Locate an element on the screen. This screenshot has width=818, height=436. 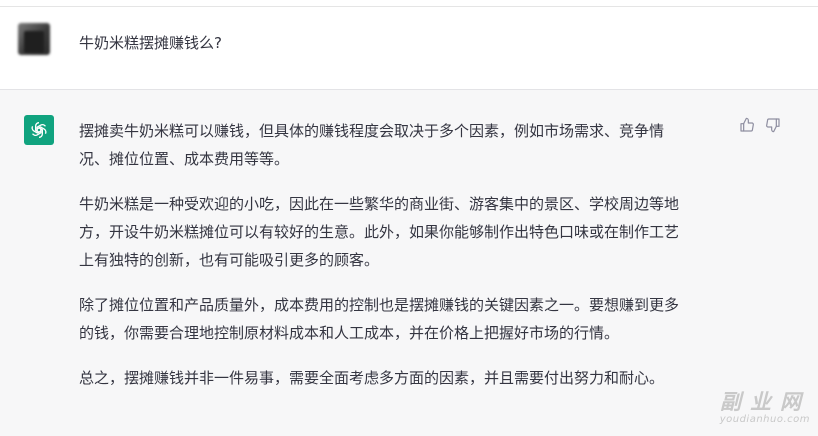
answer-line: 摆摊卖牛奶米糕可以赚钱，但具体的赚钱程度会取决于多个因素，例如市场需求、竞争情 is located at coordinates (372, 131).